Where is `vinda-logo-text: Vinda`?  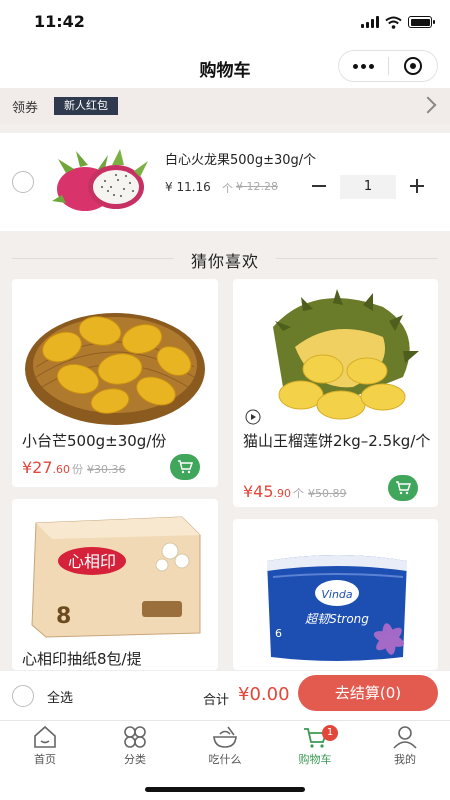 vinda-logo-text: Vinda is located at coordinates (337, 594).